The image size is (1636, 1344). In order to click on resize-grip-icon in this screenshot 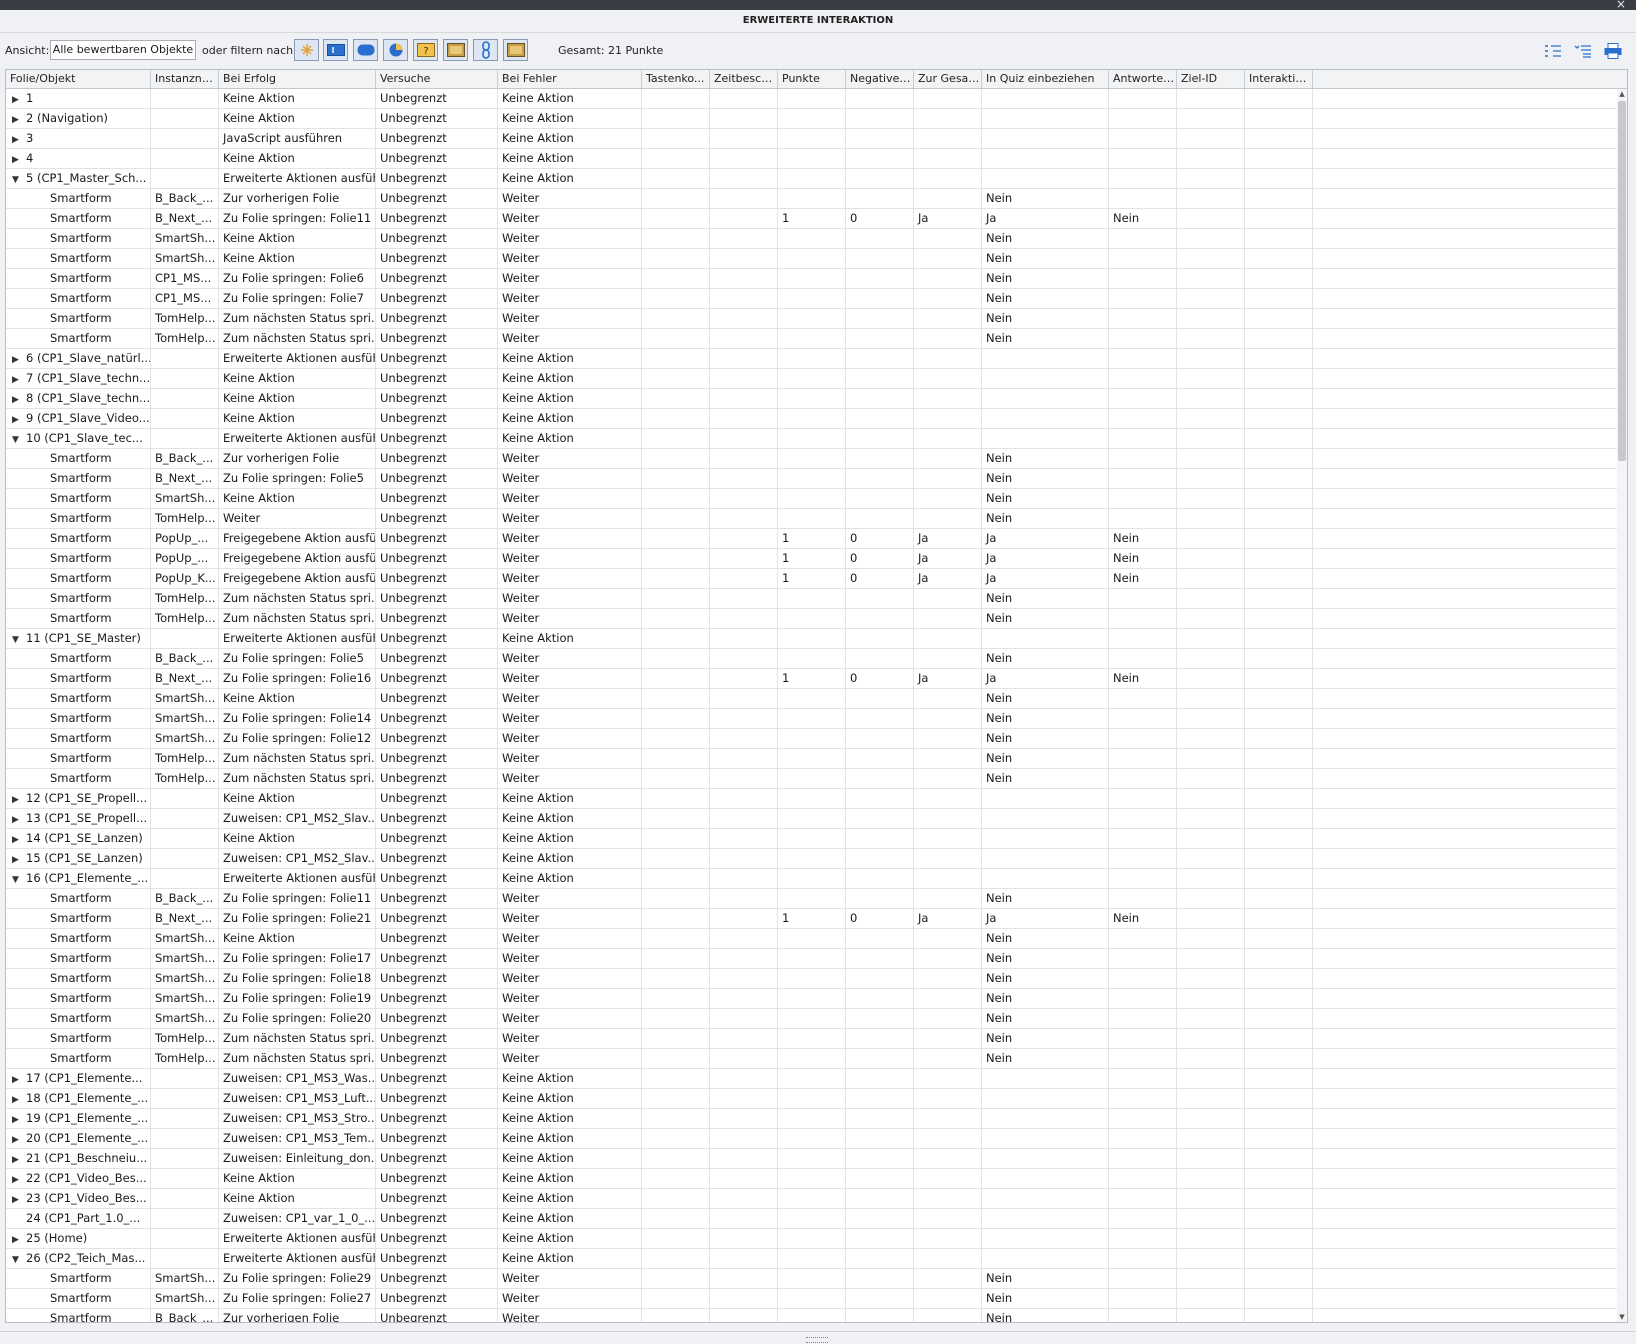, I will do `click(817, 1340)`.